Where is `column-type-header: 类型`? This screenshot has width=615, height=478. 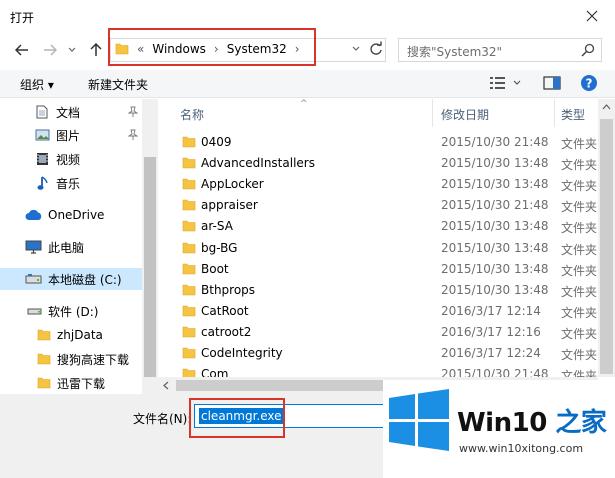
column-type-header: 类型 is located at coordinates (573, 114).